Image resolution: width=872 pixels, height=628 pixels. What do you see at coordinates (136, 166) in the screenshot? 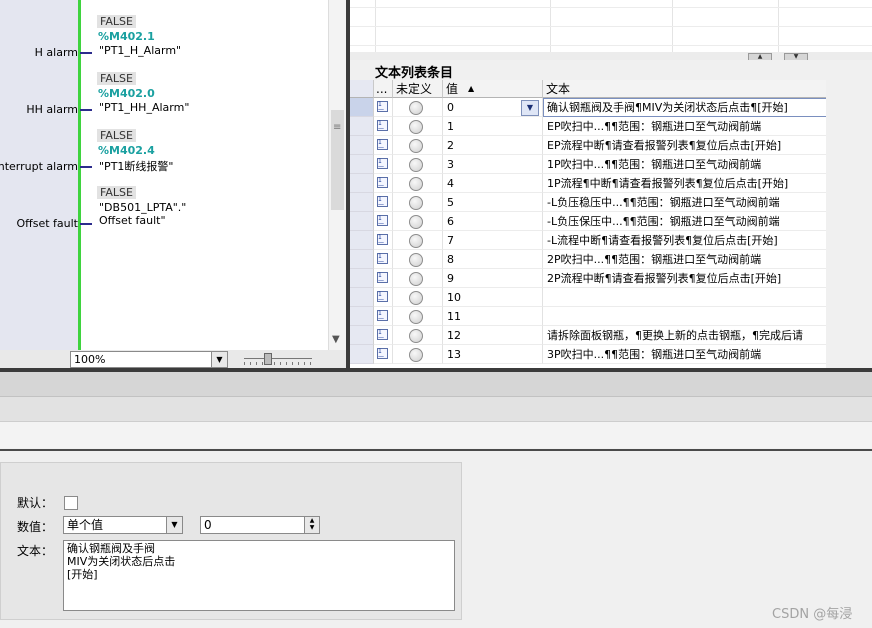
I see `pin-tag: "PT1断线报警"` at bounding box center [136, 166].